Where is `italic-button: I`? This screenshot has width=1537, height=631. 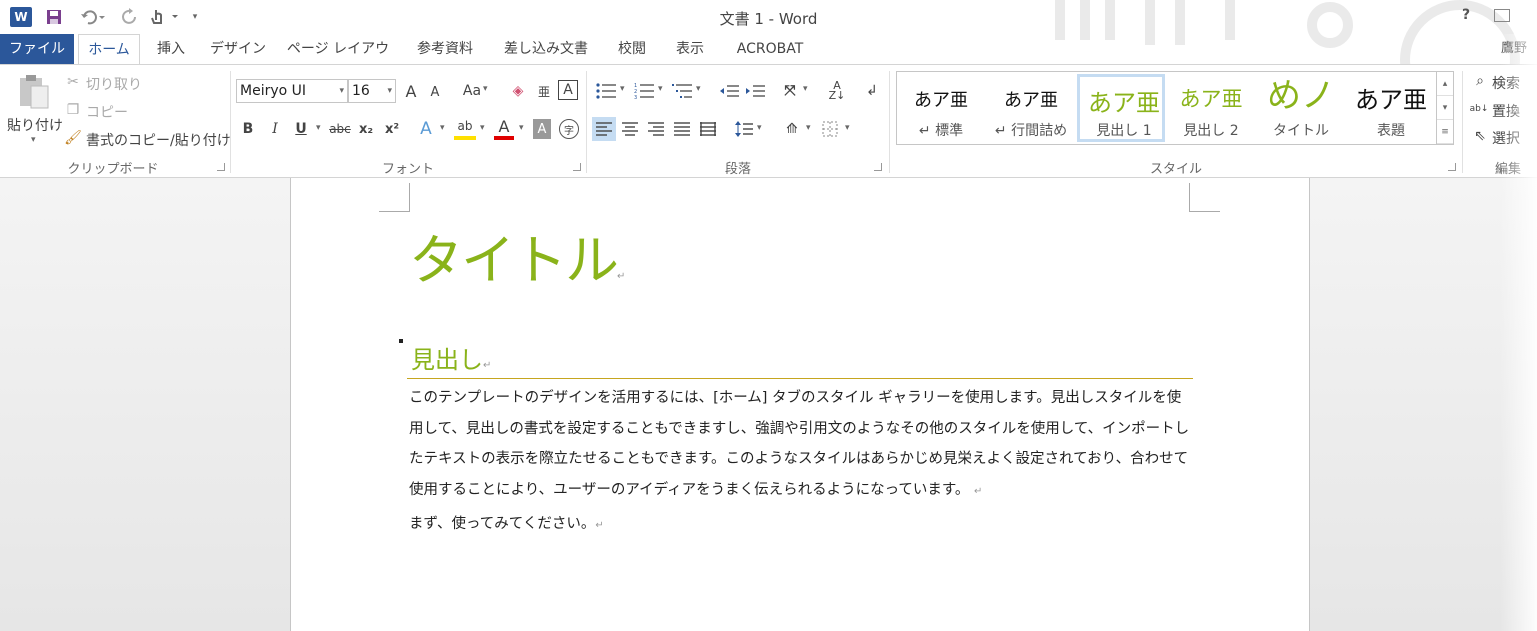
italic-button: I is located at coordinates (275, 129).